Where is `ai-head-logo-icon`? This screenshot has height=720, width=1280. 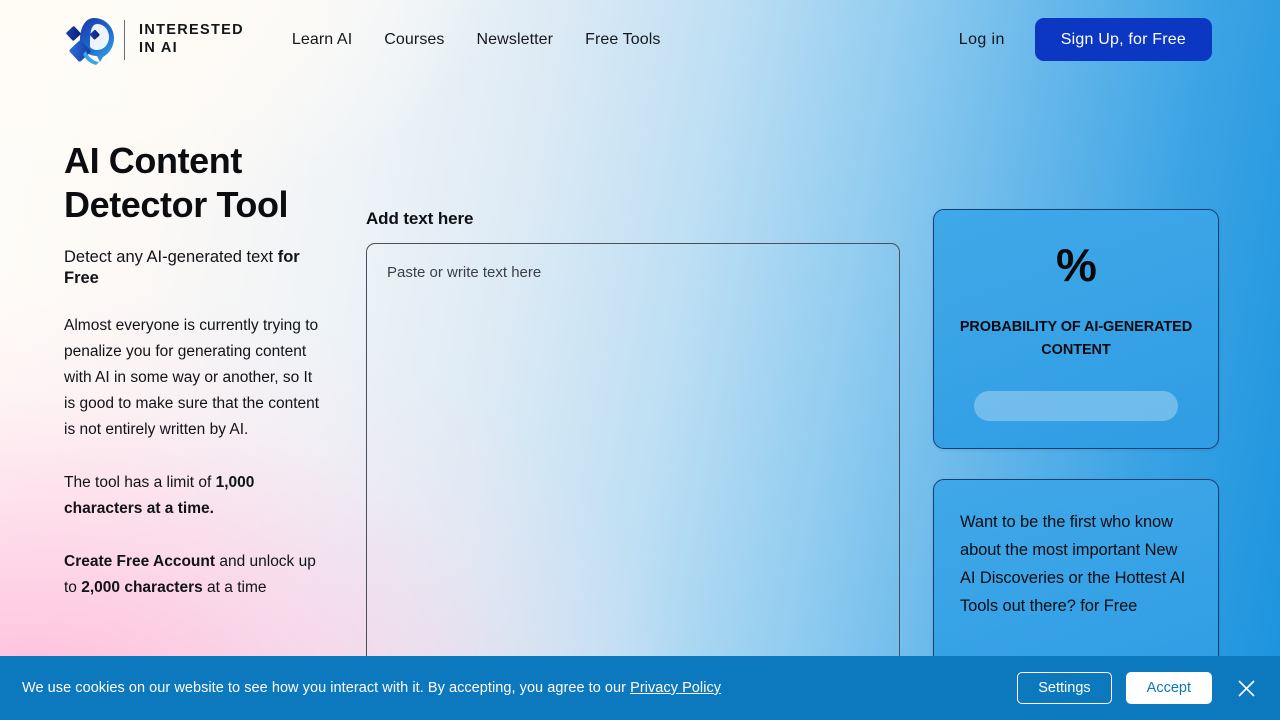 ai-head-logo-icon is located at coordinates (90, 41).